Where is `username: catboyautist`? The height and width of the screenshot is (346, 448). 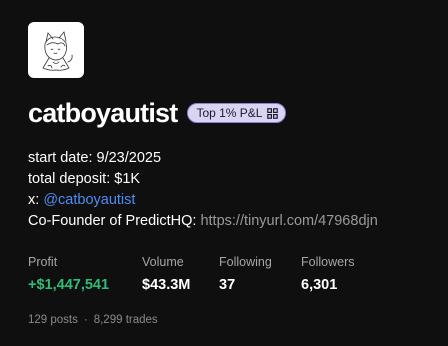
username: catboyautist is located at coordinates (103, 113).